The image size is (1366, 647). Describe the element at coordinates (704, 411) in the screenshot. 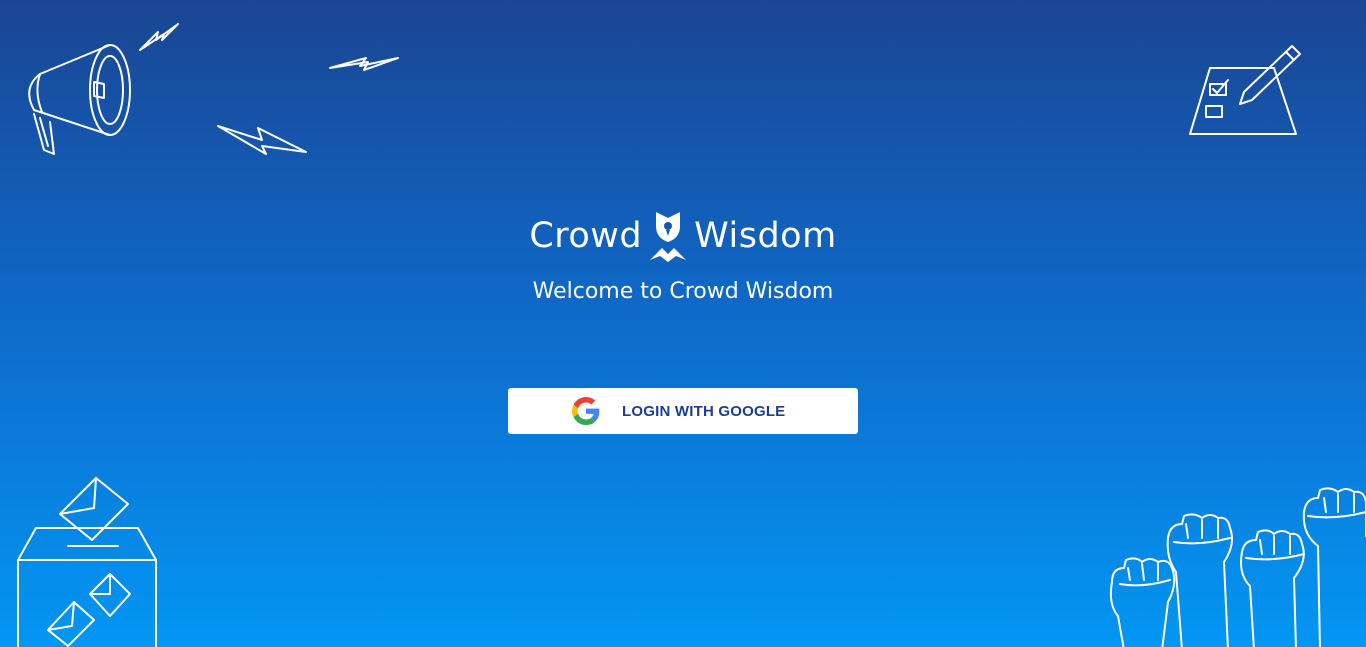

I see `login-button-label: LOGIN WITH GOOGLE` at that location.